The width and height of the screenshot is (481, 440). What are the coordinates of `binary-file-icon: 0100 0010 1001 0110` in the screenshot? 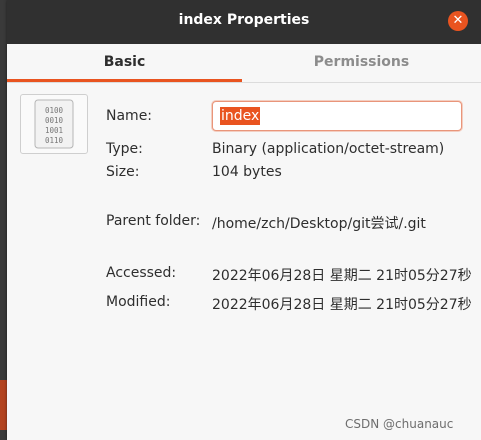 It's located at (54, 124).